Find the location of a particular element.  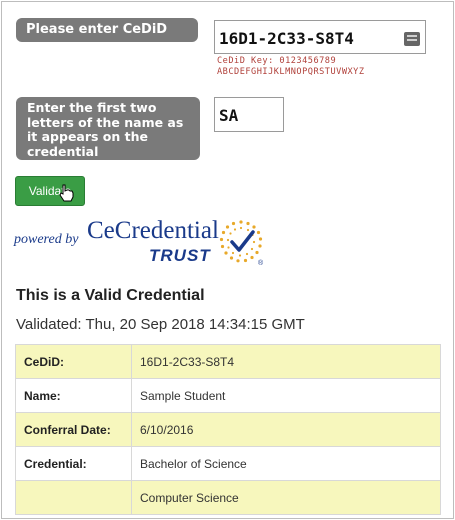

table-row: Name: Sample Student is located at coordinates (228, 395).